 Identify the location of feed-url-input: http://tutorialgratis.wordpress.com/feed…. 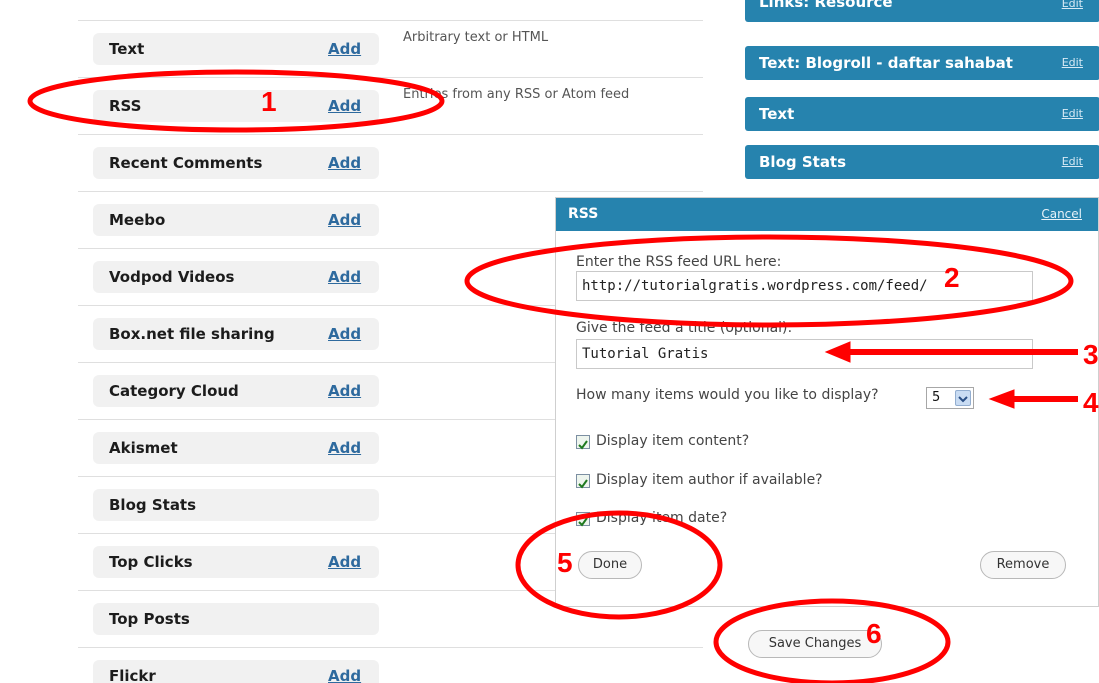
(804, 286).